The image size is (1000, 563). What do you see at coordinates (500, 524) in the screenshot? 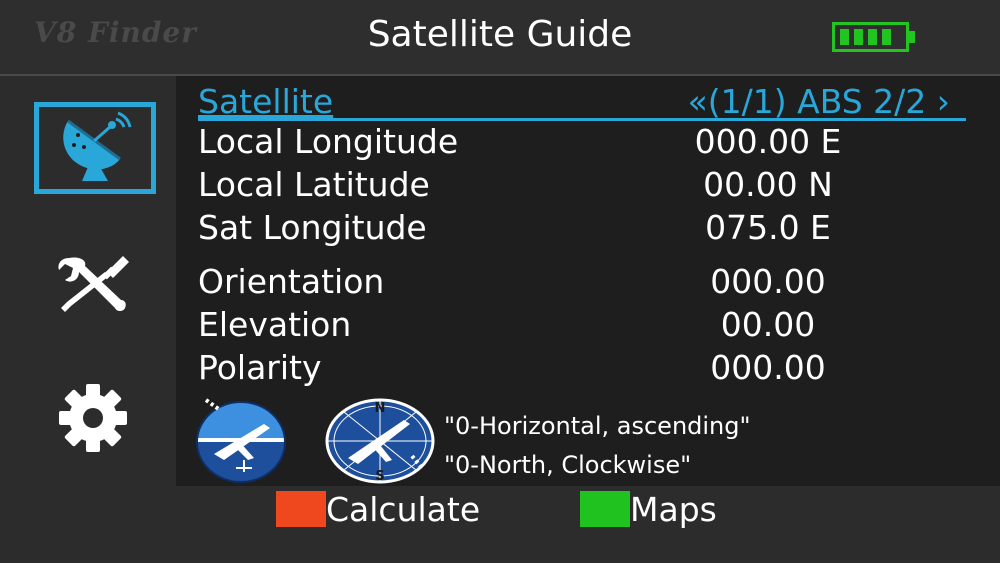
I see `footer-bar: Calculate Maps` at bounding box center [500, 524].